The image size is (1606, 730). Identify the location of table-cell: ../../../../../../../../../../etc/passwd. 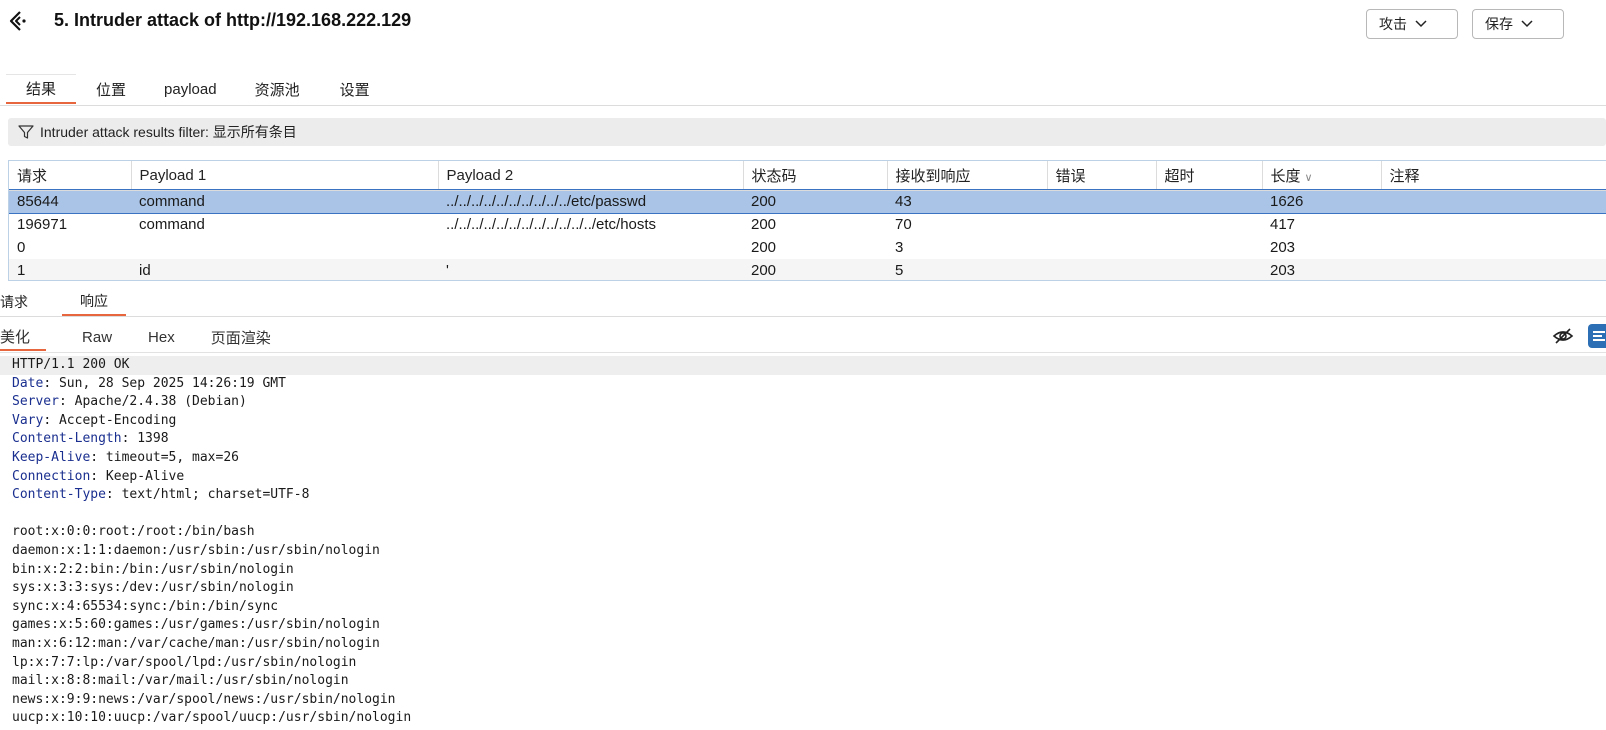
(590, 201).